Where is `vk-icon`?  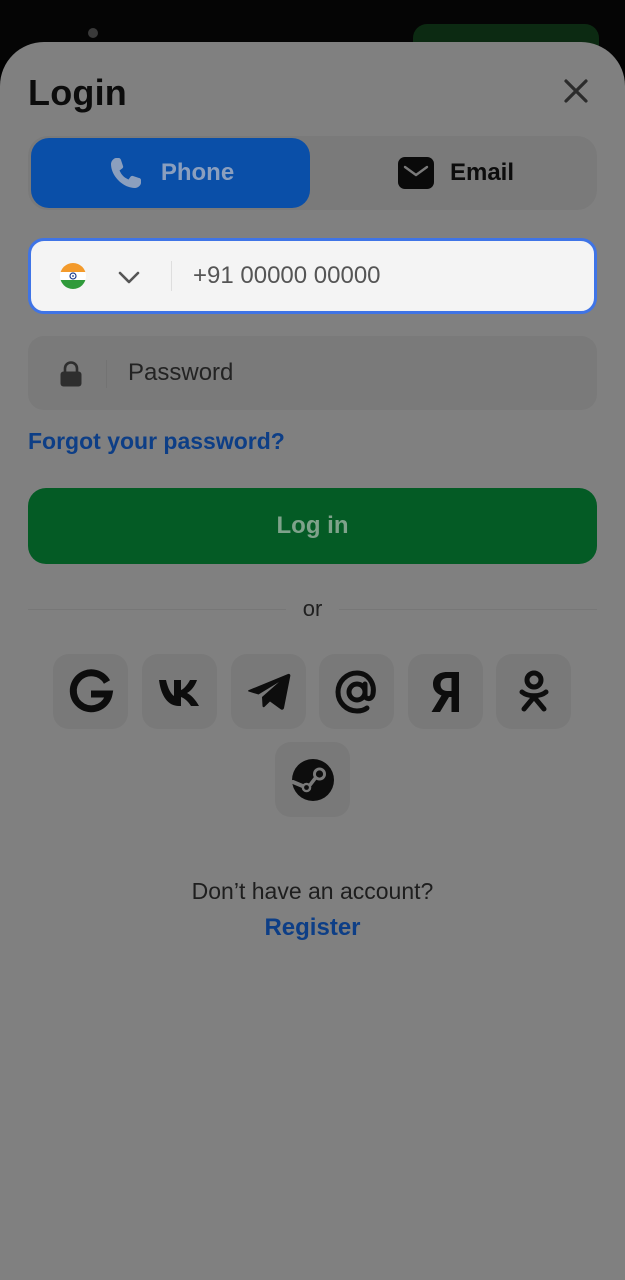
vk-icon is located at coordinates (178, 692).